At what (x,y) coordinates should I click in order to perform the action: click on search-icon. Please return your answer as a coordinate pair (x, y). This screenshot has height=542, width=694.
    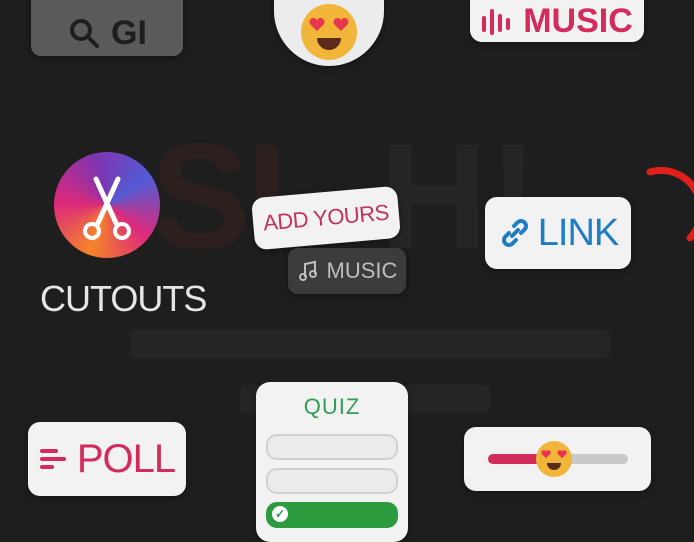
    Looking at the image, I should click on (85, 33).